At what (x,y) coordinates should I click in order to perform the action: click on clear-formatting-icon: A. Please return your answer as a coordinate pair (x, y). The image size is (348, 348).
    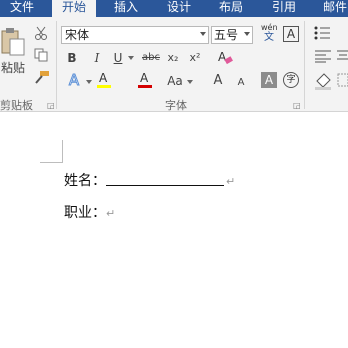
    Looking at the image, I should click on (225, 57).